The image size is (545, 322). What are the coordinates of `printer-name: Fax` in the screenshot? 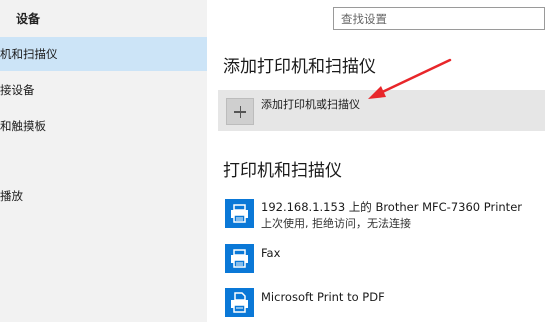 It's located at (271, 253).